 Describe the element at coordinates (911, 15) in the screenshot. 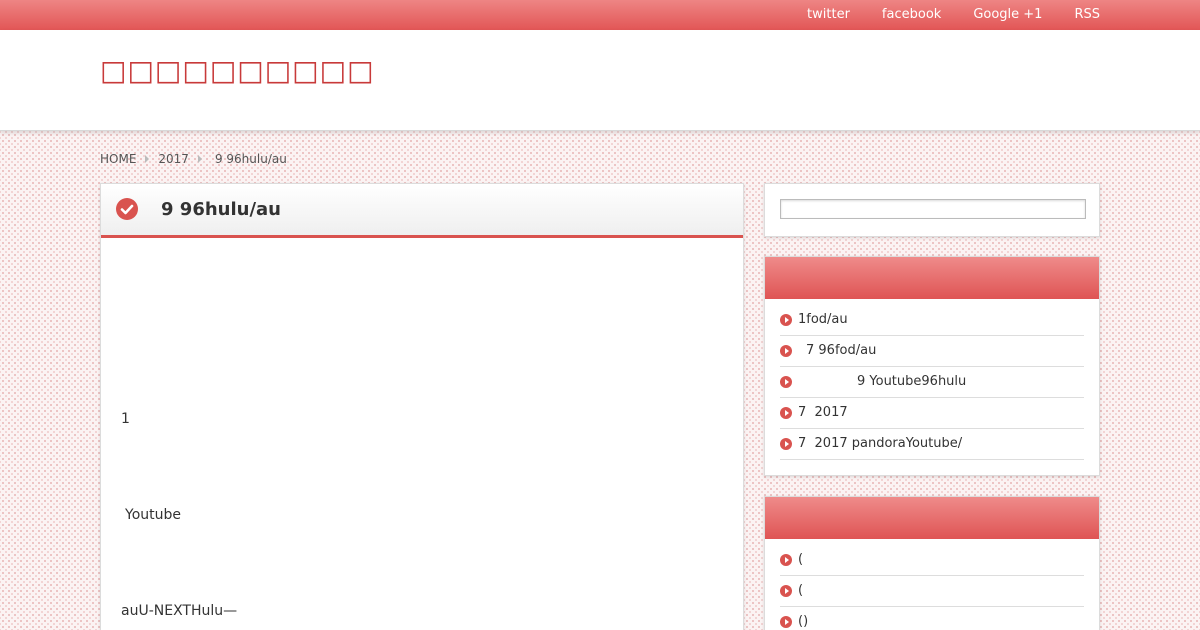

I see `top-nav-facebook: facebook` at that location.